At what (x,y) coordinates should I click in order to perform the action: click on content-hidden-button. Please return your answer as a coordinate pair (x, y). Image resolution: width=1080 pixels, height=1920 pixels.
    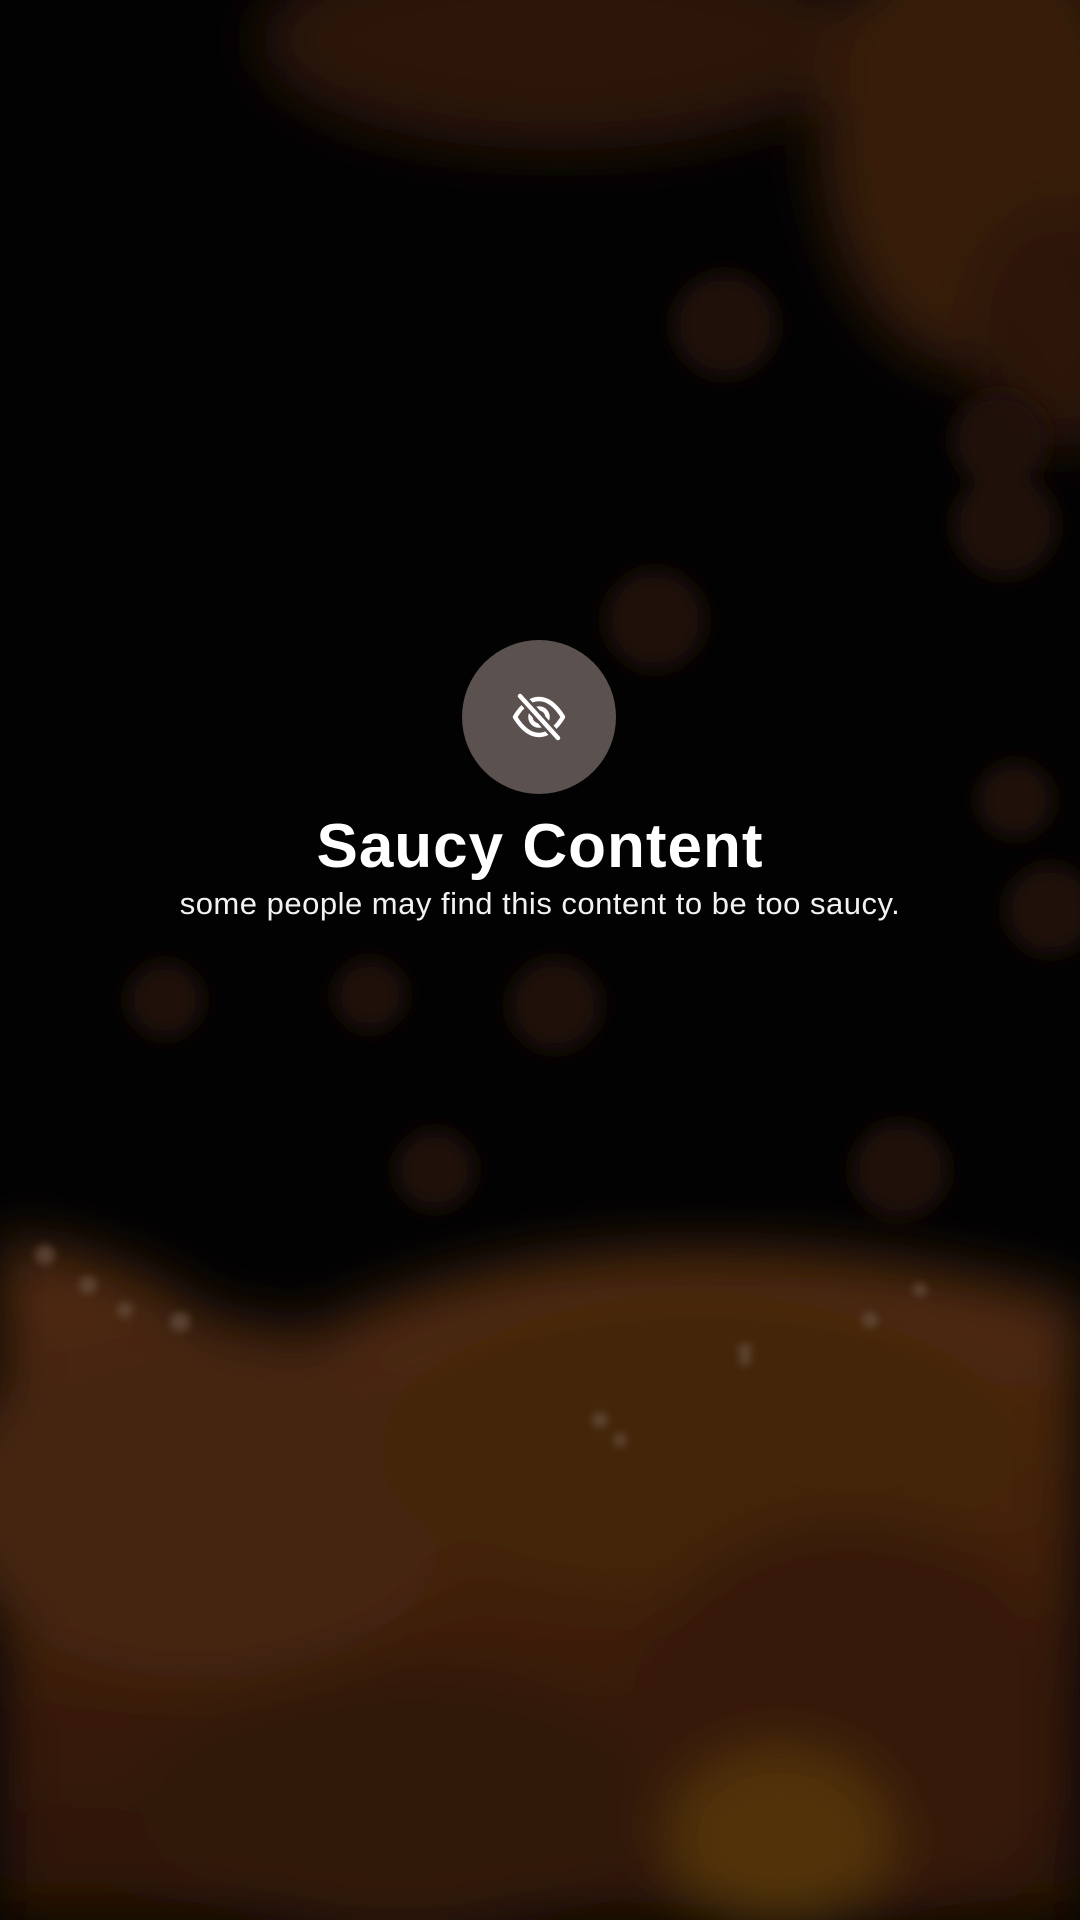
    Looking at the image, I should click on (539, 717).